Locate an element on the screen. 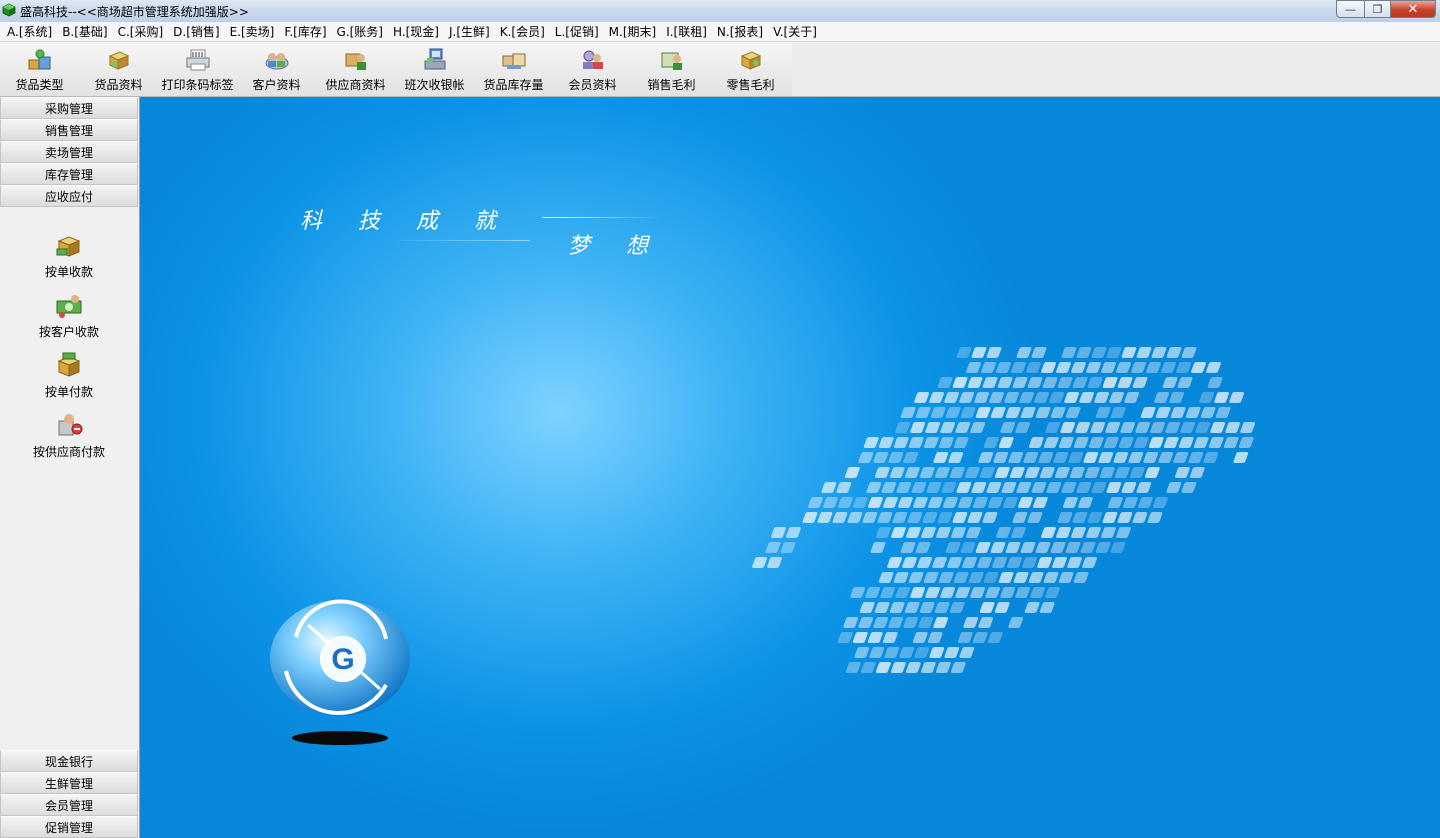 Image resolution: width=1440 pixels, height=838 pixels. toolbar-cashier-shift-button: 班次收银帐 is located at coordinates (434, 69).